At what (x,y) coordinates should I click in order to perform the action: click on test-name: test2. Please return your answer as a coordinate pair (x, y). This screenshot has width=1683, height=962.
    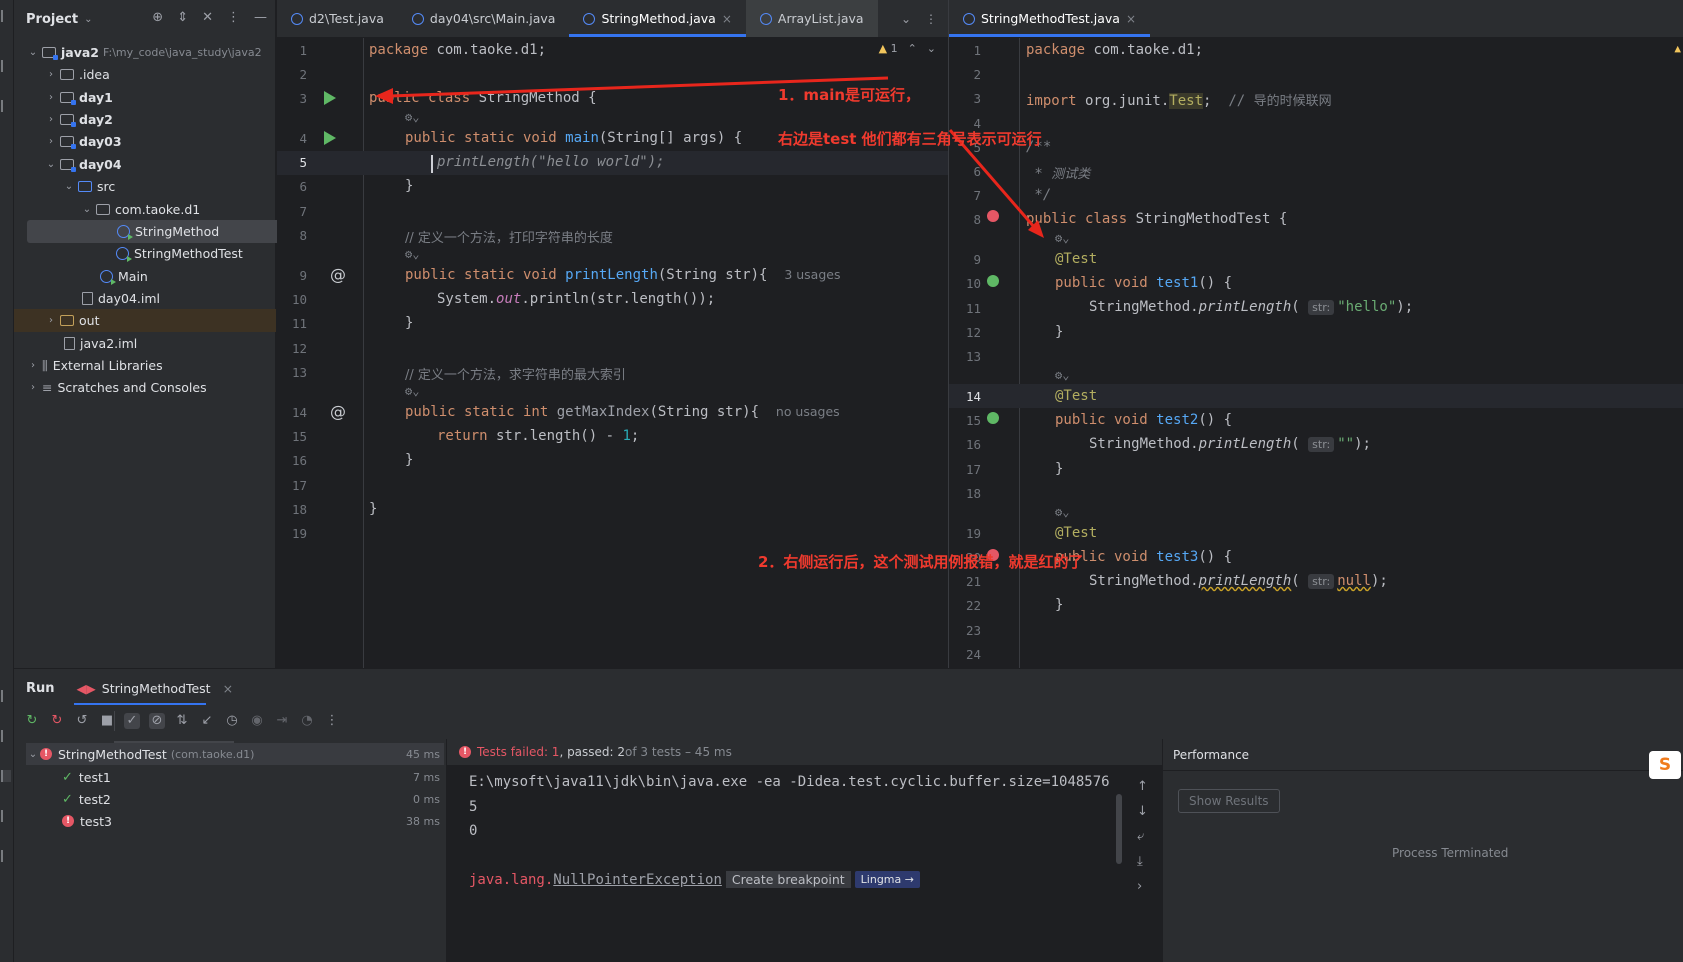
    Looking at the image, I should click on (94, 799).